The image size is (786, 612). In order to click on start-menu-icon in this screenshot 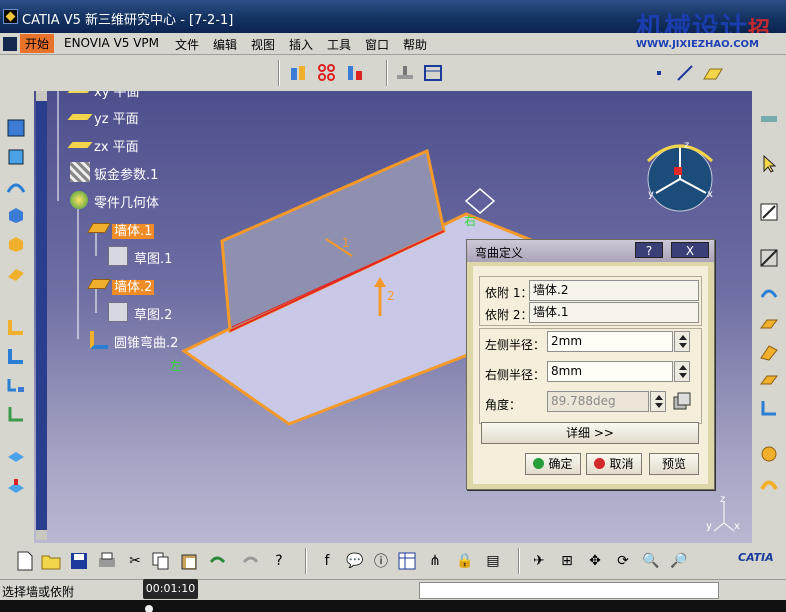, I will do `click(10, 44)`.